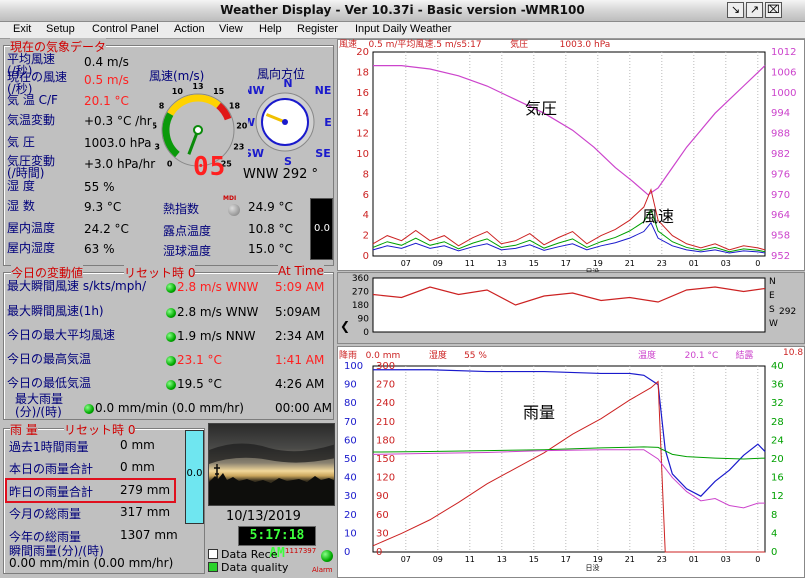 This screenshot has height=578, width=805. Describe the element at coordinates (234, 210) in the screenshot. I see `mdi-indicator-icon` at that location.